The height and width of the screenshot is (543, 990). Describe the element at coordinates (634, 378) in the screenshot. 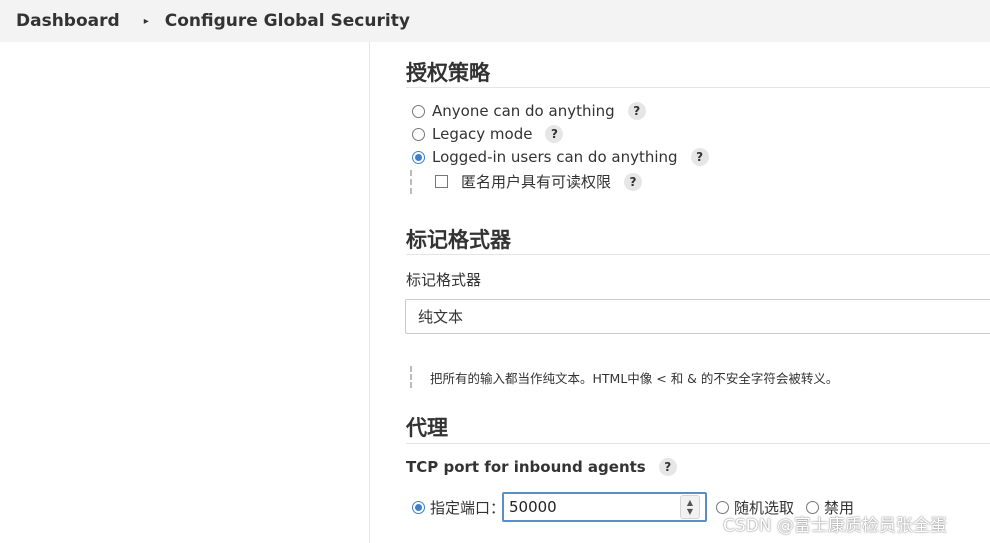

I see `markup-formatter-description: 把所有的输入都当作纯文本。HTML中像 < 和 & 的不安全字符会被转义。` at that location.